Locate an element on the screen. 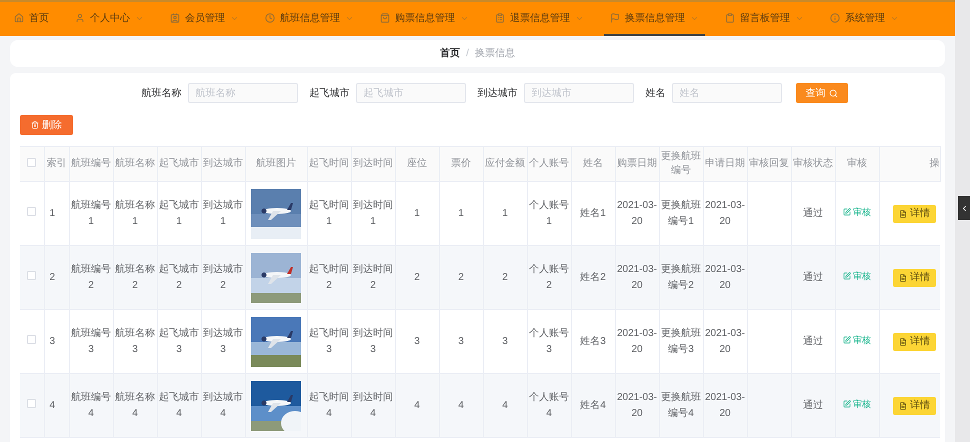  delete-button: 删除 is located at coordinates (46, 125).